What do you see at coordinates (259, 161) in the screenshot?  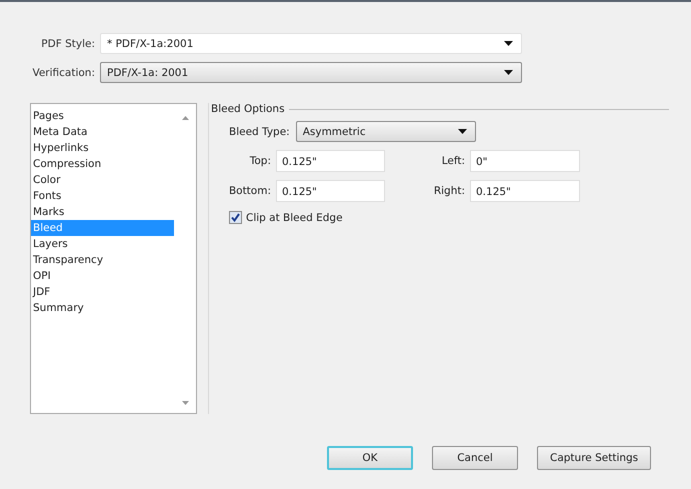 I see `field-label: Top:` at bounding box center [259, 161].